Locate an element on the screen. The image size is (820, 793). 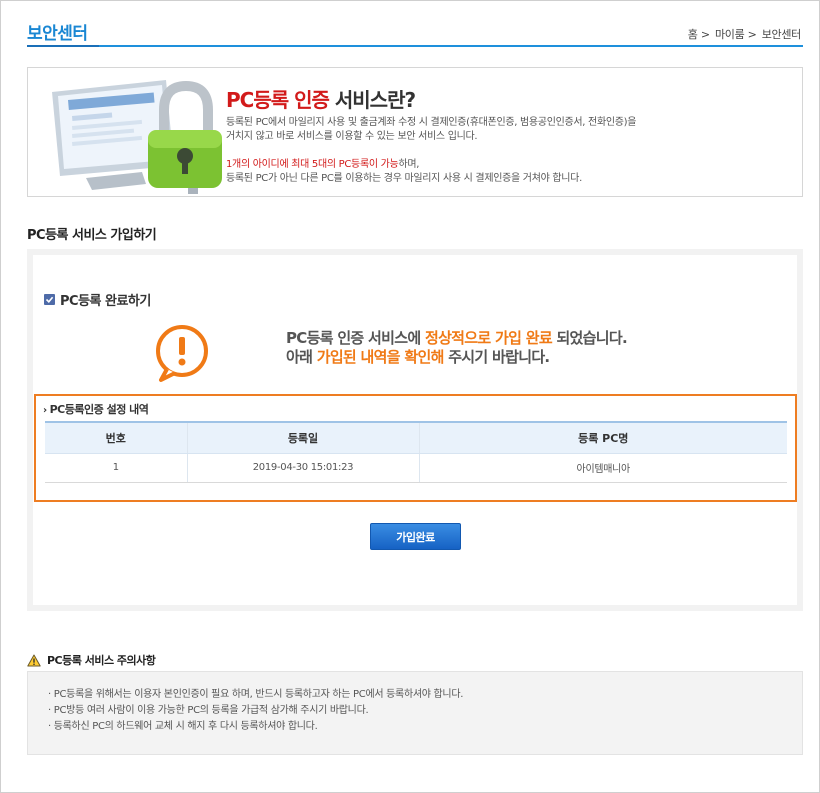
caution-title-text: PC등록 서비스 주의사항 is located at coordinates (101, 660).